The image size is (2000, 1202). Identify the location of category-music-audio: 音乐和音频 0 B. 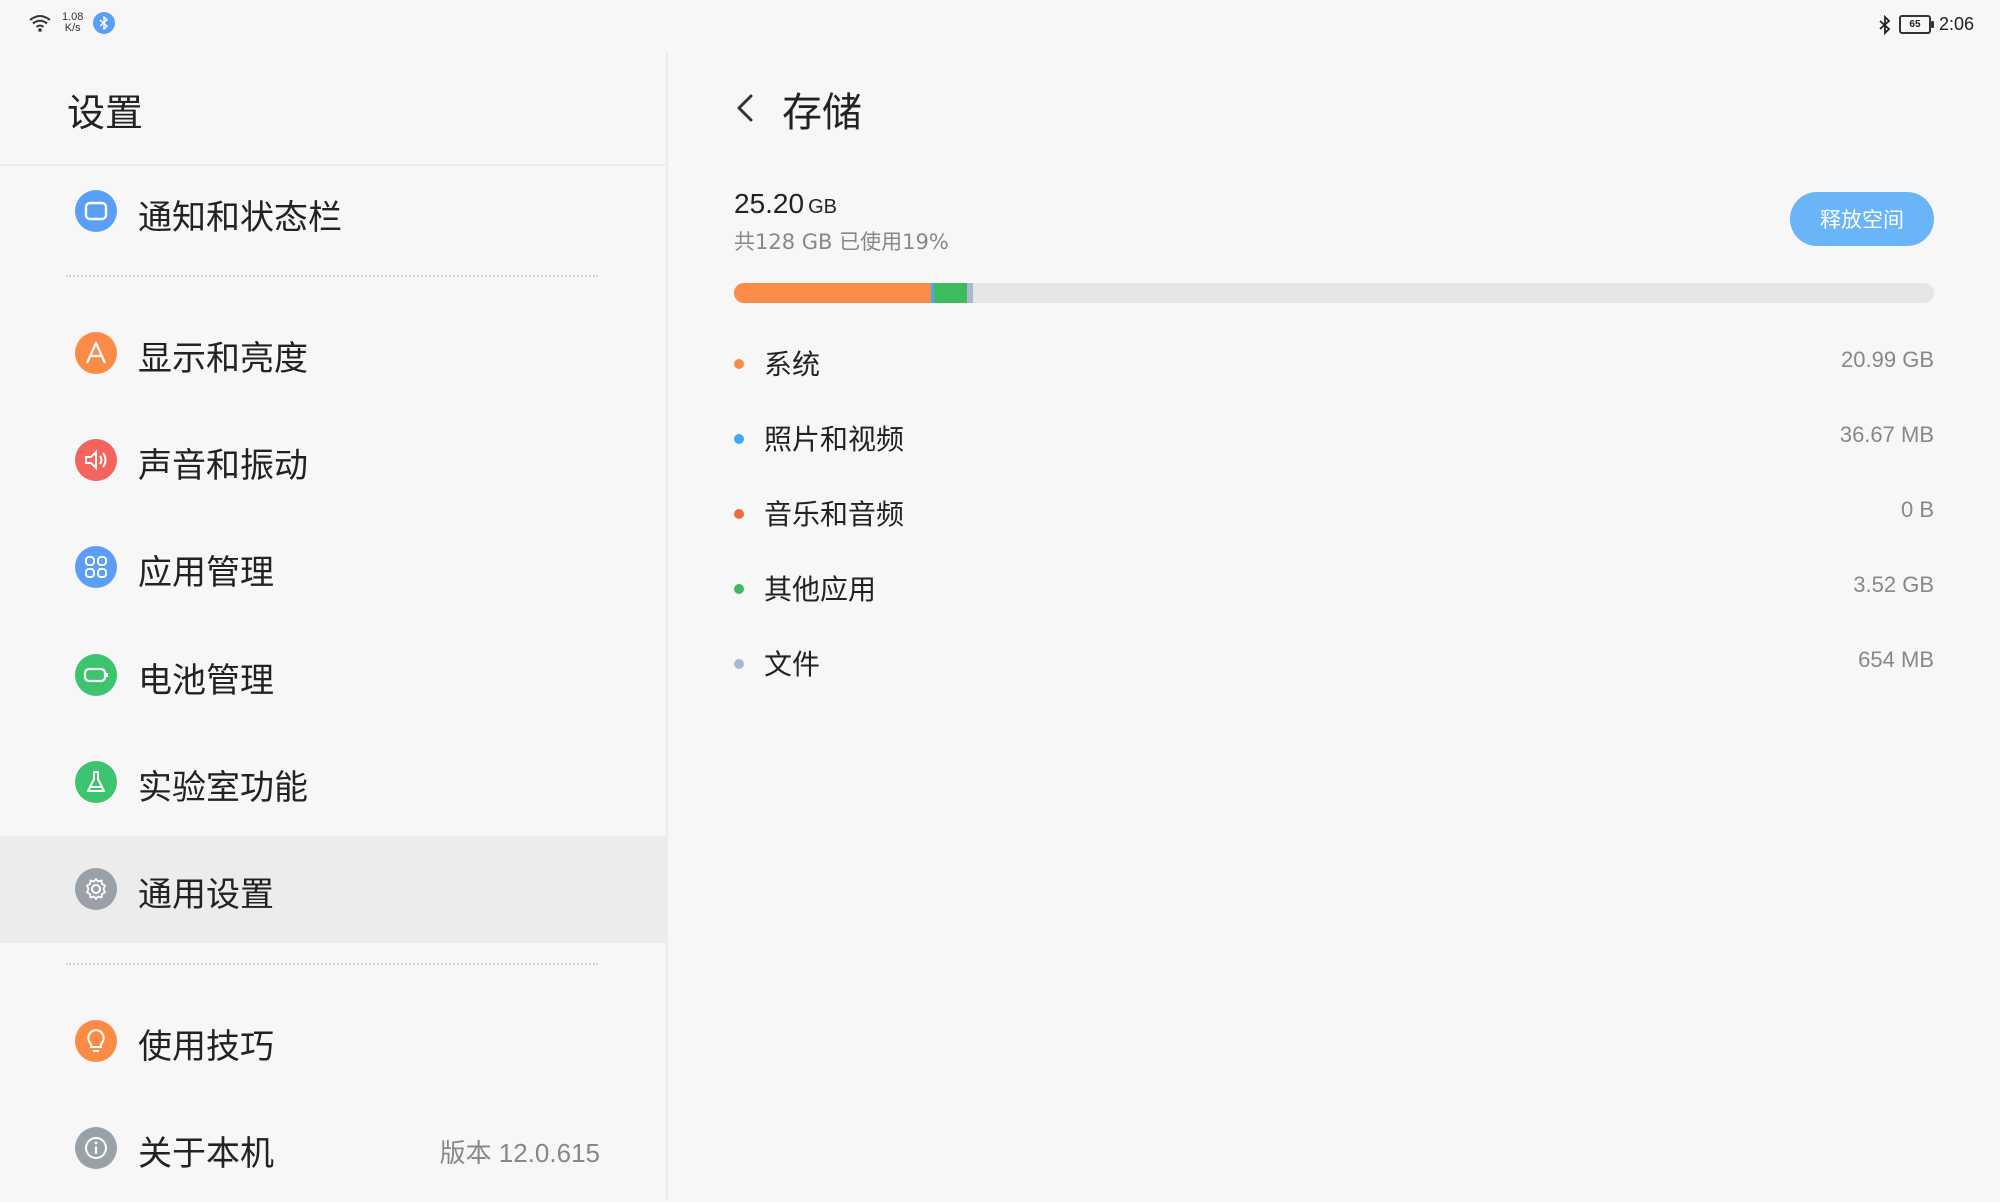
(1334, 514).